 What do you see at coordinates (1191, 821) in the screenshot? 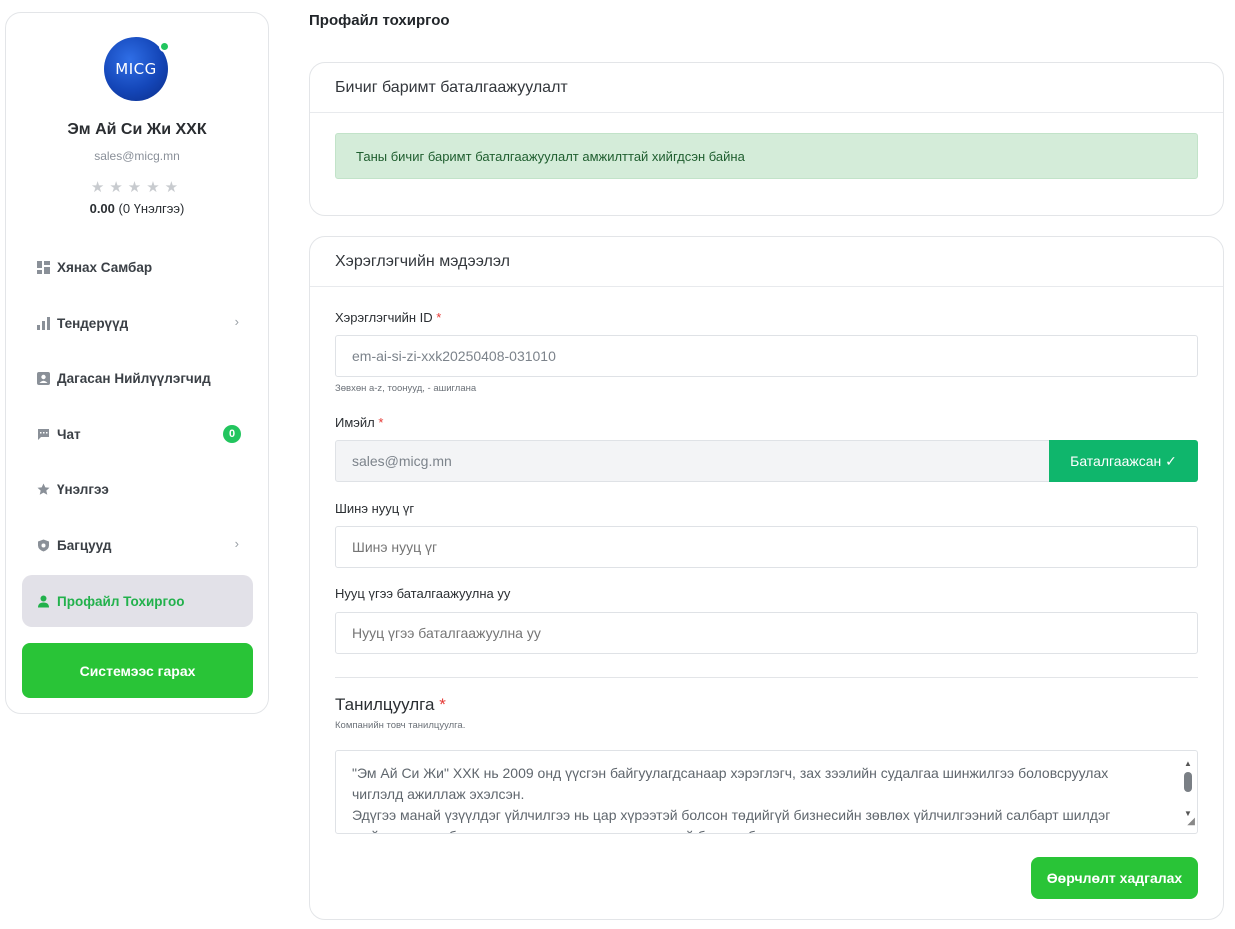
I see `resize-grip-icon: ◢` at bounding box center [1191, 821].